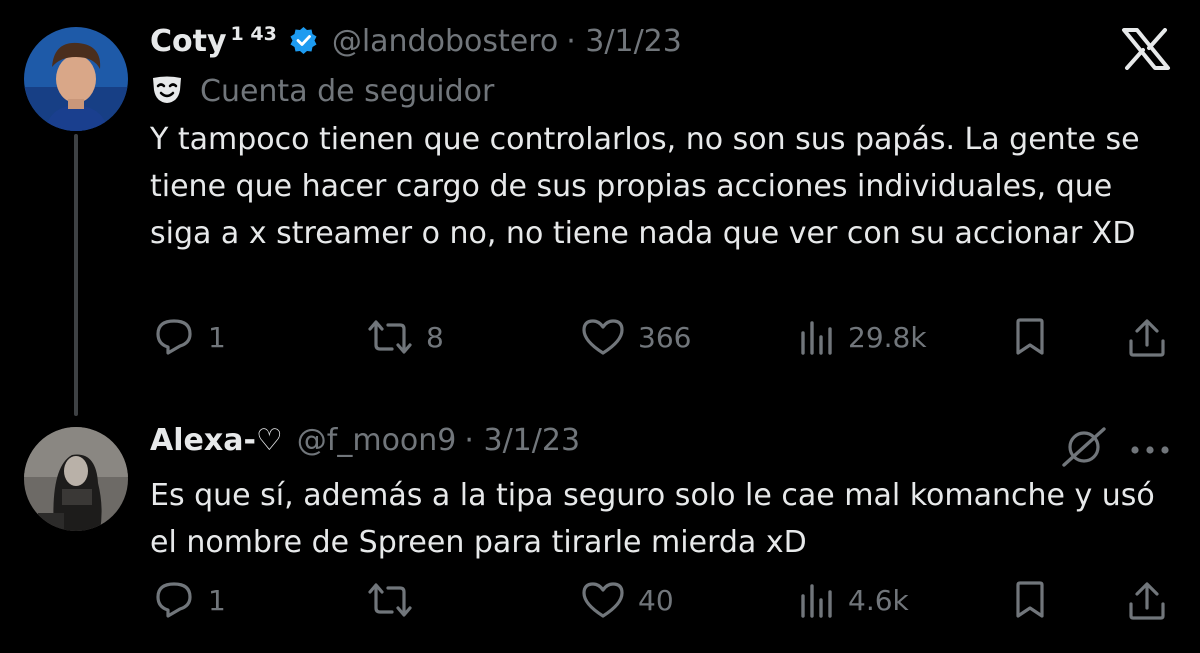  I want to click on view-count: 4.6k, so click(878, 600).